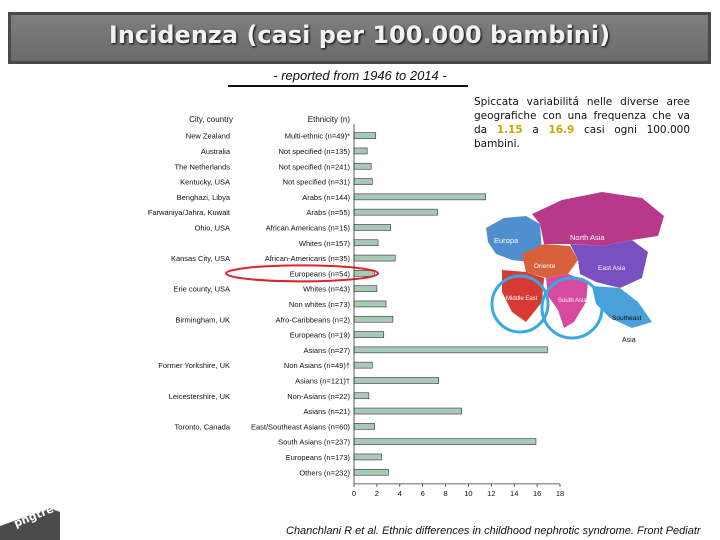 The width and height of the screenshot is (720, 540). I want to click on city-label: Australia, so click(216, 151).